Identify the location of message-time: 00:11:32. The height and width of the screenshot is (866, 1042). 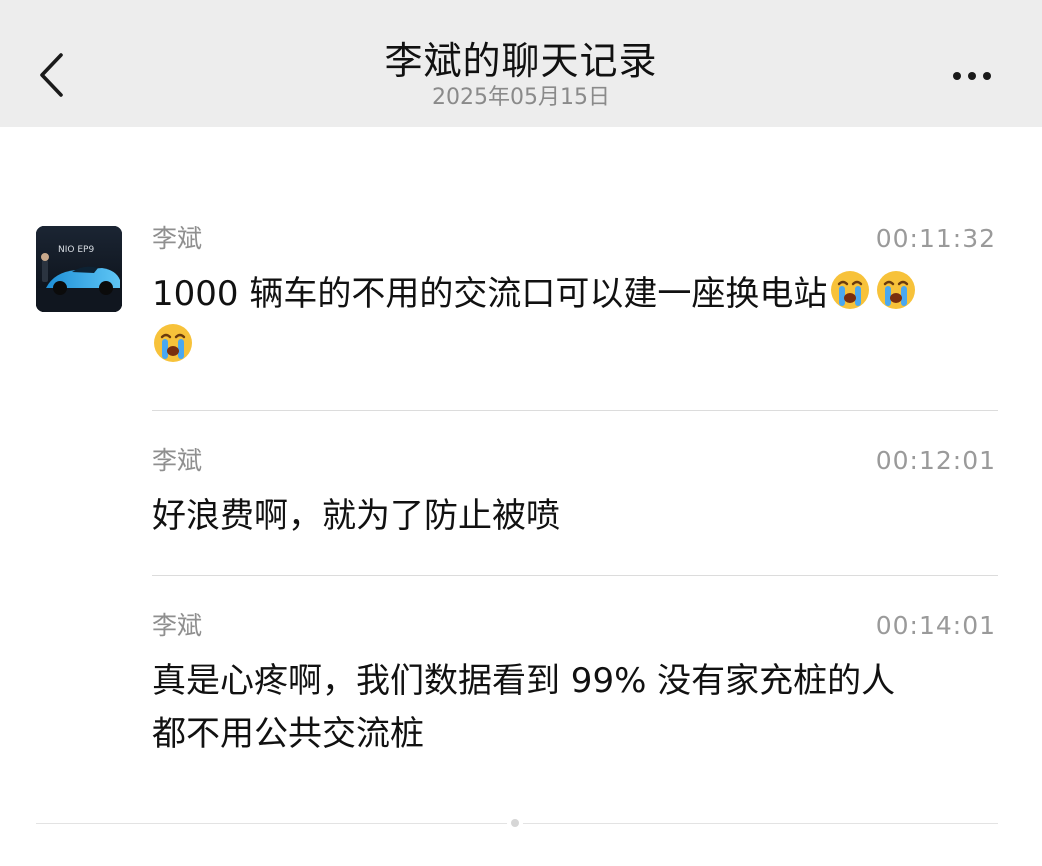
(935, 238).